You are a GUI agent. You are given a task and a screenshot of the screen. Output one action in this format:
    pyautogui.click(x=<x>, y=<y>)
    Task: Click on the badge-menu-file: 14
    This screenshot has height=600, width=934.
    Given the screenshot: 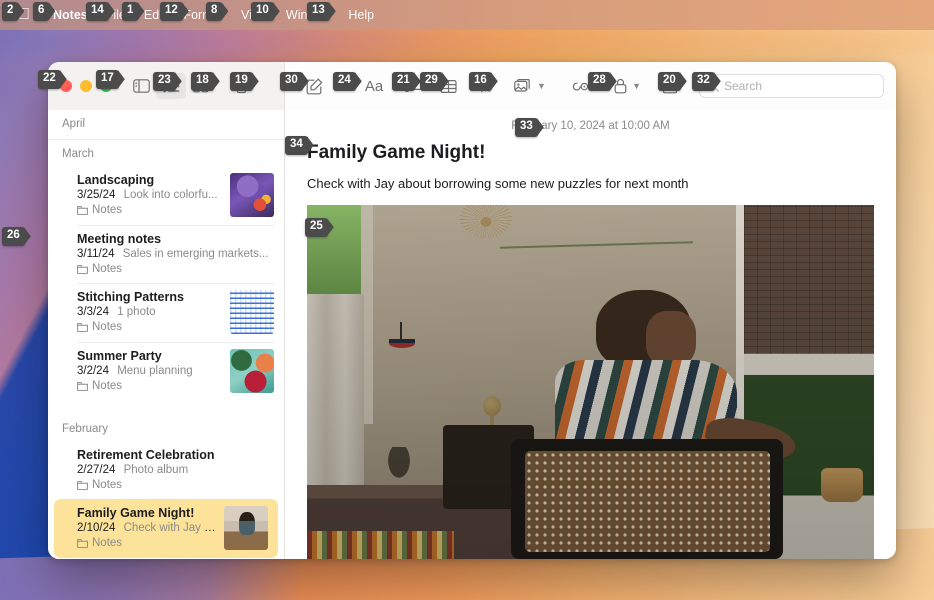 What is the action you would take?
    pyautogui.click(x=97, y=11)
    